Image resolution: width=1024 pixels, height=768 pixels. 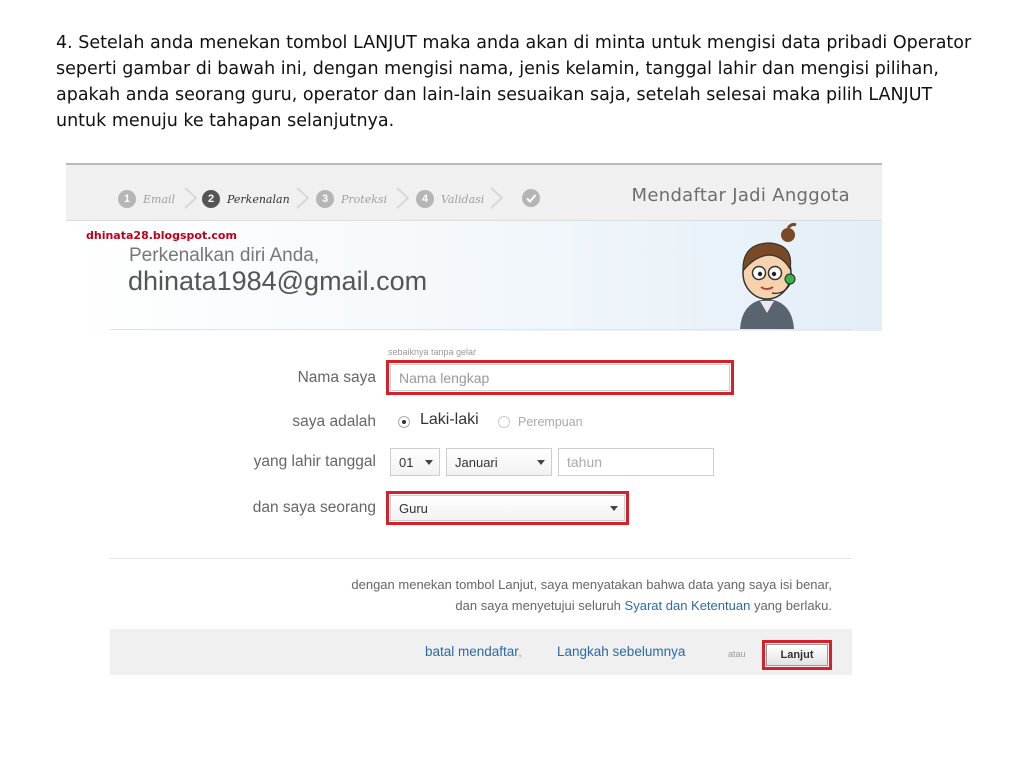 I want to click on step-number-icon: 1, so click(x=127, y=199).